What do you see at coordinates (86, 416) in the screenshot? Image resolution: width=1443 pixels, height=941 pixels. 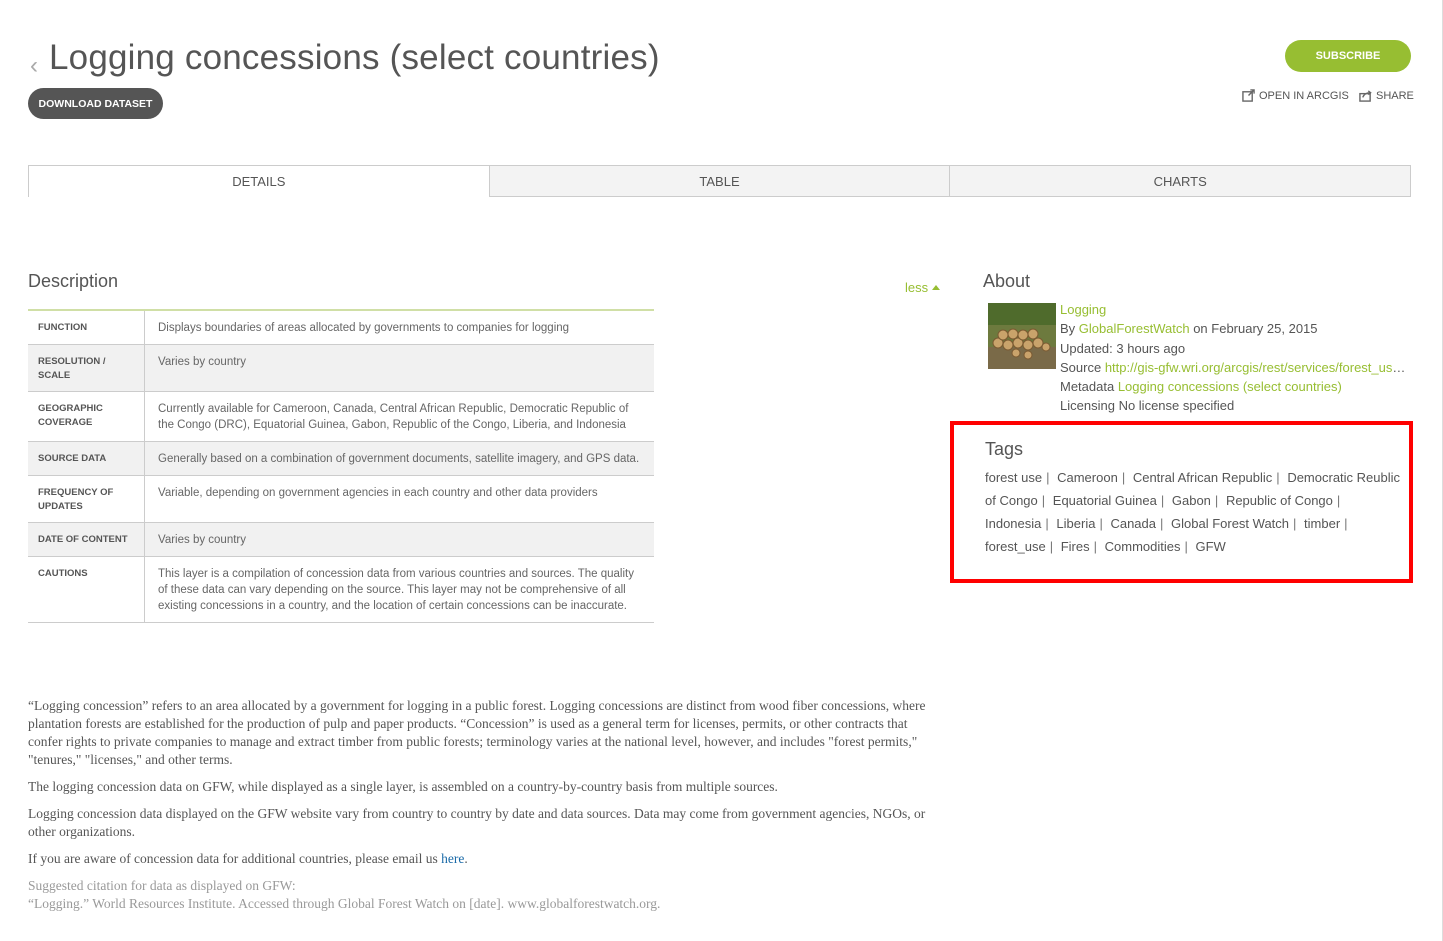 I see `row-key: GEOGRAPHIC COVERAGE` at bounding box center [86, 416].